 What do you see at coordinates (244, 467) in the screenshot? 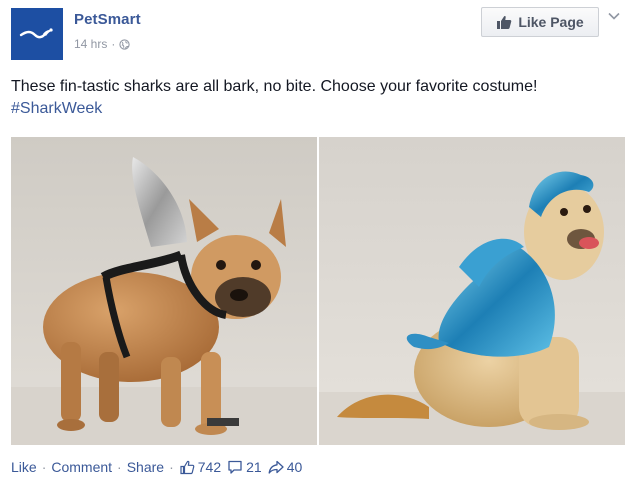
I see `comments-count-link: 21` at bounding box center [244, 467].